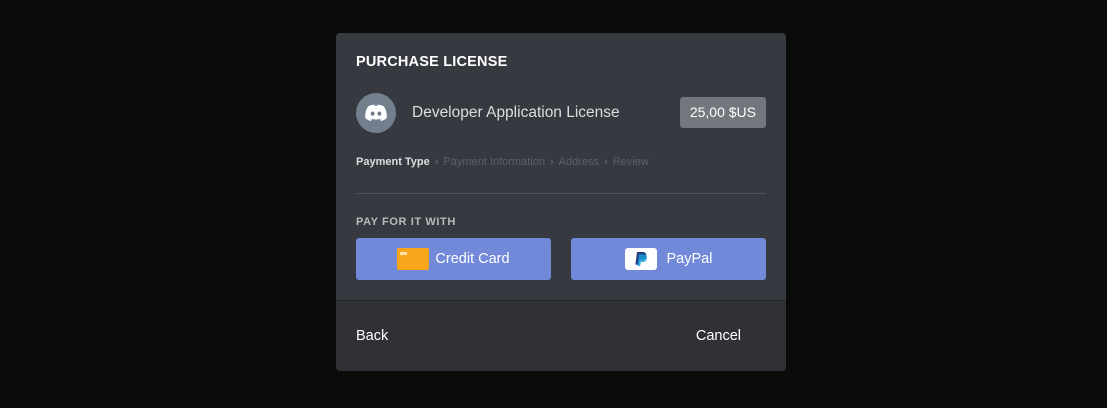 The width and height of the screenshot is (1107, 408). What do you see at coordinates (640, 259) in the screenshot?
I see `paypal-icon` at bounding box center [640, 259].